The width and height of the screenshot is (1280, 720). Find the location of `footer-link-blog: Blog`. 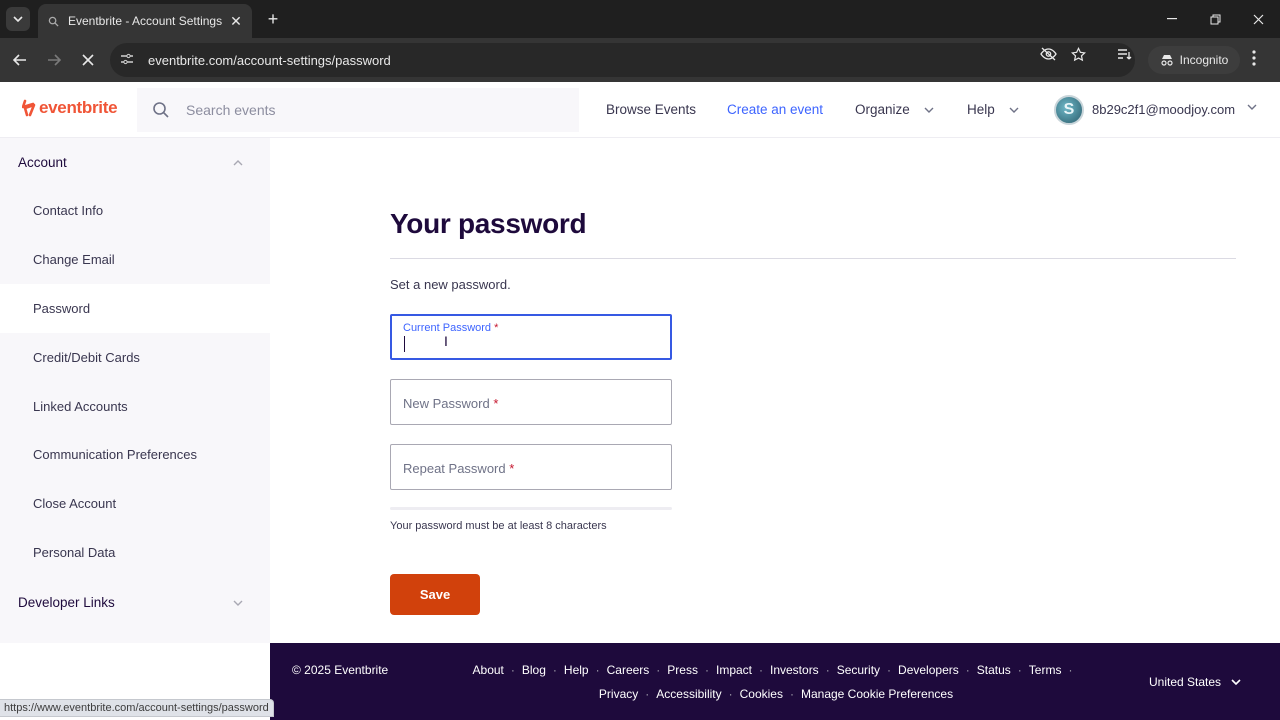

footer-link-blog: Blog is located at coordinates (534, 670).